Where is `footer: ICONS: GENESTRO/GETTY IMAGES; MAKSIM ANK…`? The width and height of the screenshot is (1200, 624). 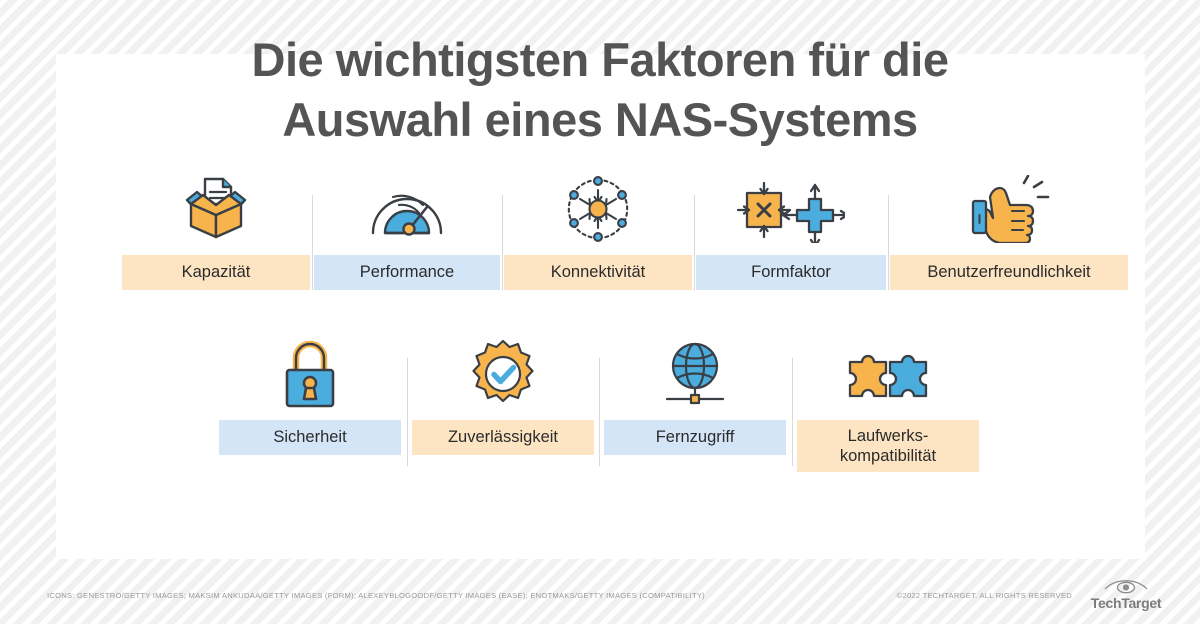 footer: ICONS: GENESTRO/GETTY IMAGES; MAKSIM ANK… is located at coordinates (600, 591).